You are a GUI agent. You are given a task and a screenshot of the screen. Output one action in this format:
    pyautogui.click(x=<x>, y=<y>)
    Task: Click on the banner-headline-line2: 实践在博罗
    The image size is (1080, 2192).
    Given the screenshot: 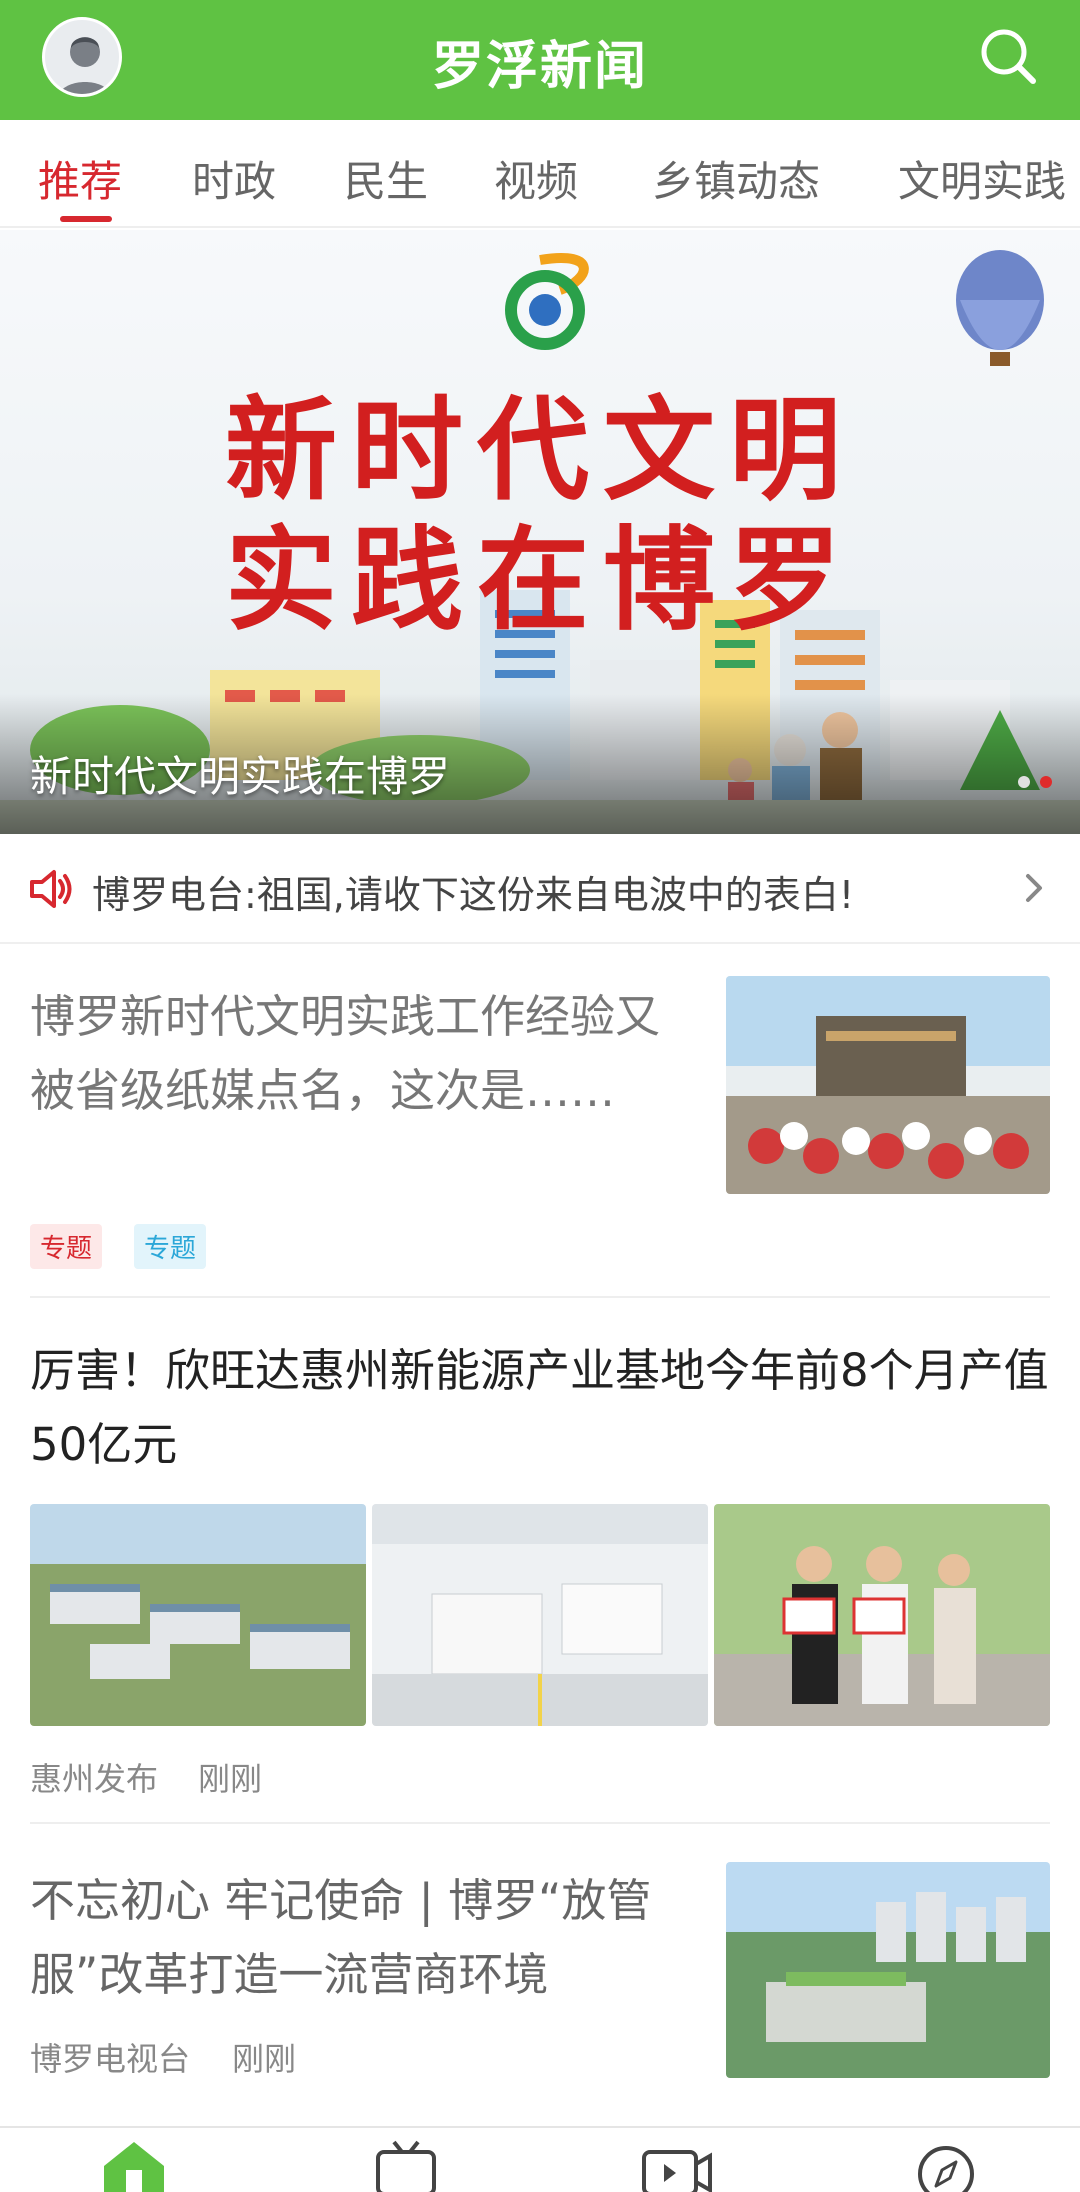 What is the action you would take?
    pyautogui.click(x=540, y=581)
    